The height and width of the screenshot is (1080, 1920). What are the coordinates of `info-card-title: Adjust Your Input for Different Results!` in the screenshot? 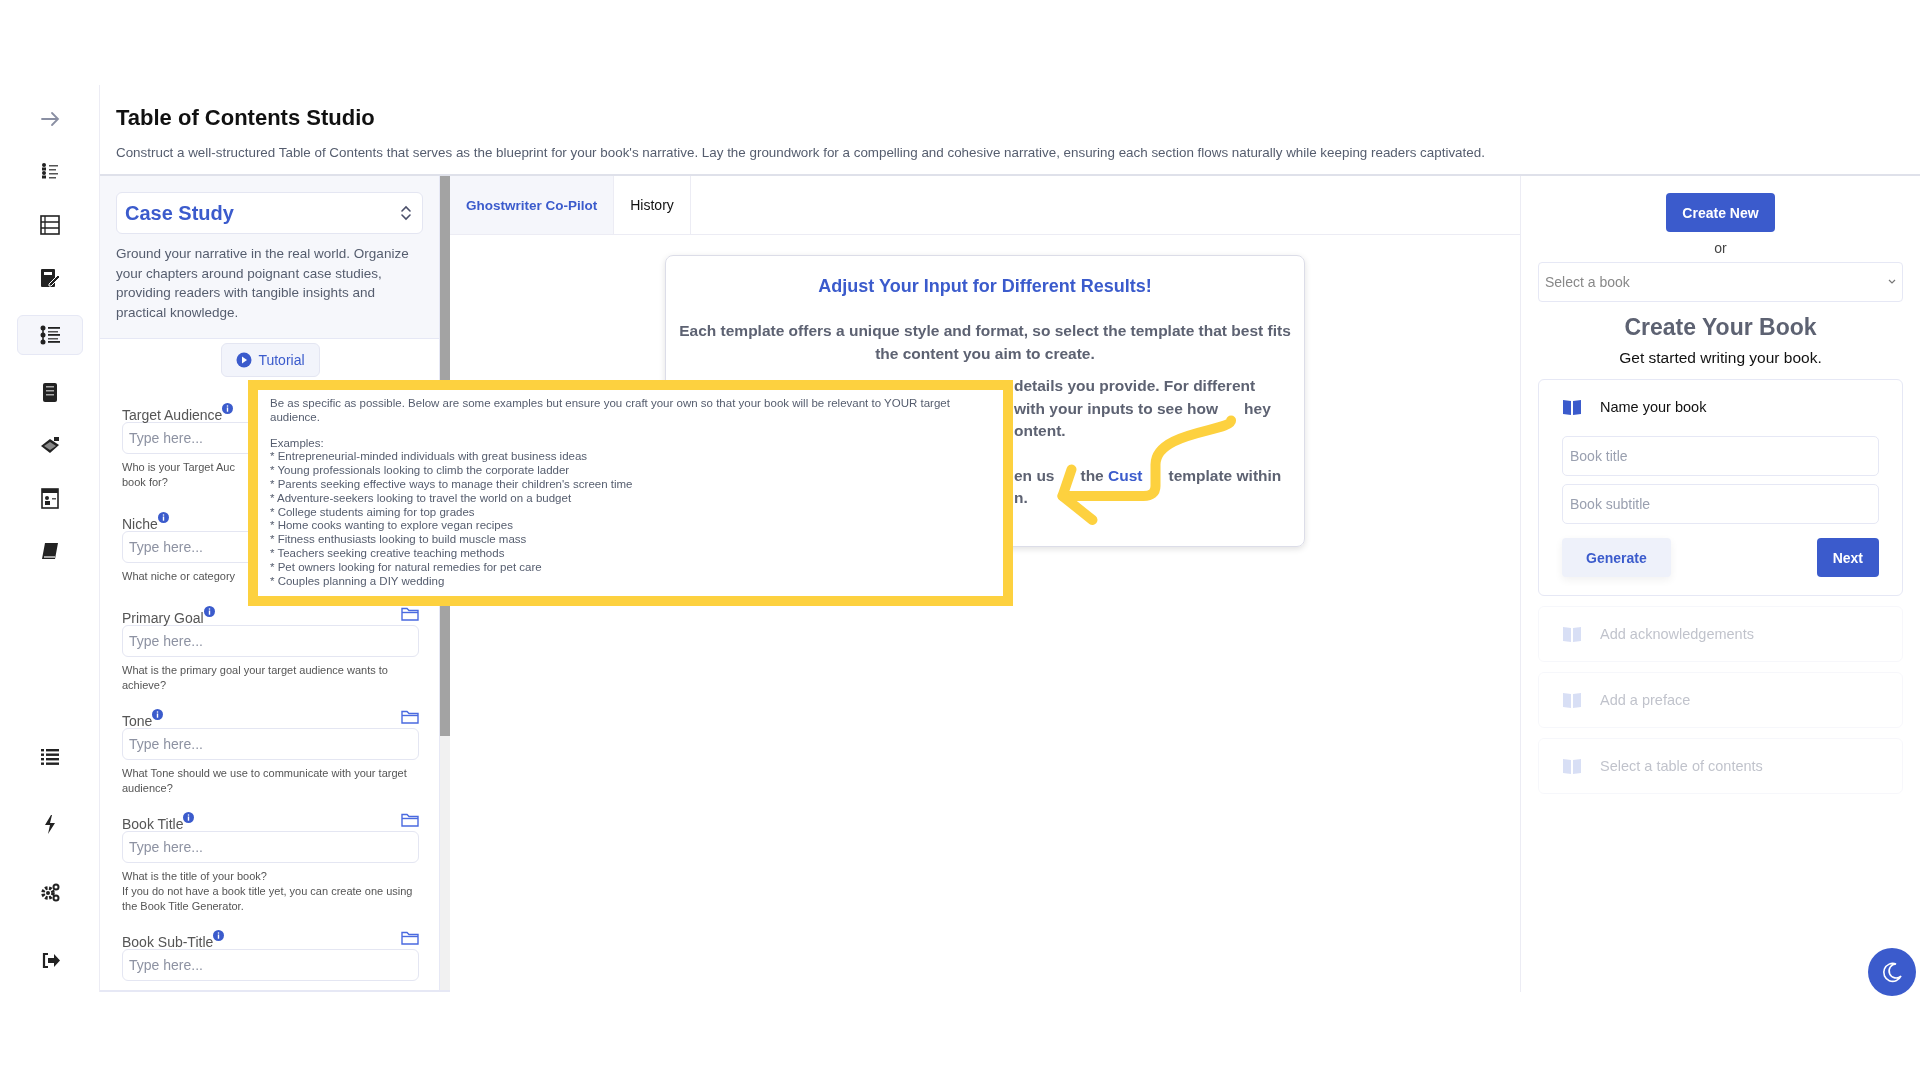 It's located at (985, 286).